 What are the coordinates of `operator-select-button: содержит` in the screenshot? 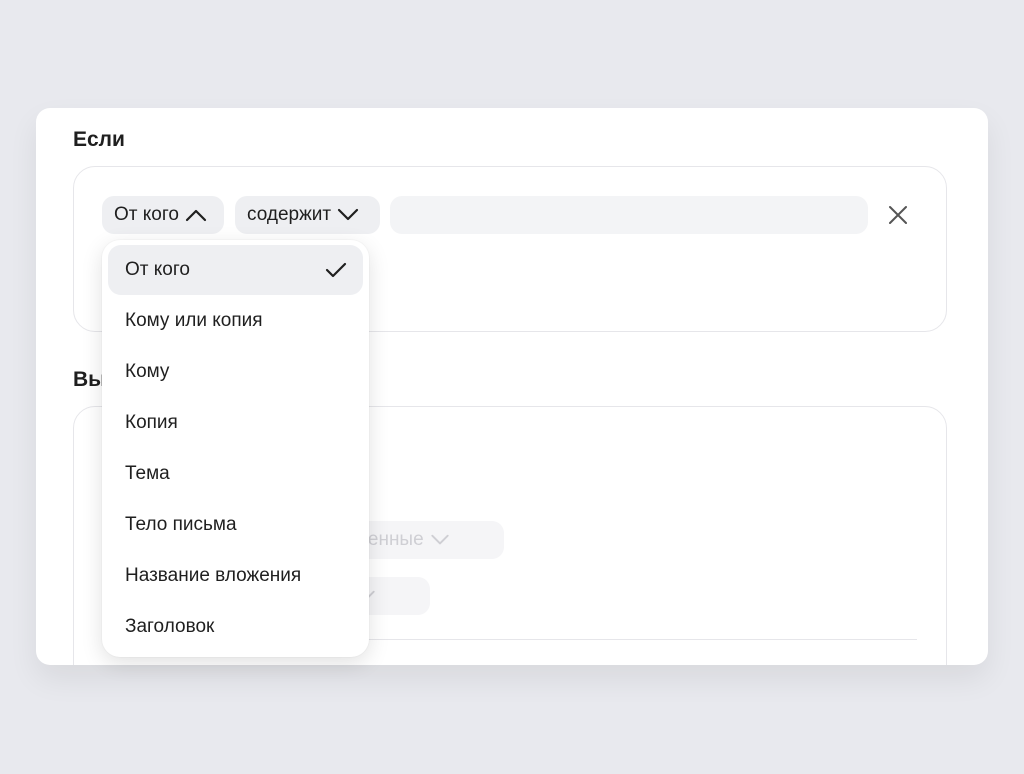 It's located at (307, 215).